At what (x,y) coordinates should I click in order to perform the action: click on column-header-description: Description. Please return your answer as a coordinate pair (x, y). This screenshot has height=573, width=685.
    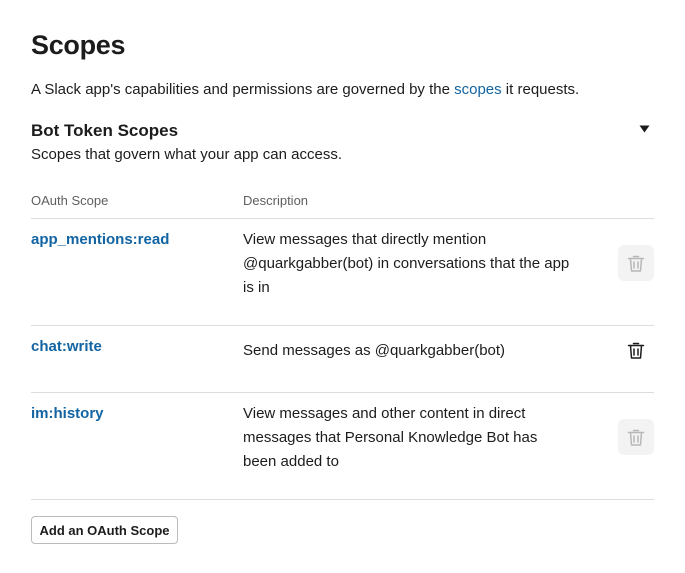
    Looking at the image, I should click on (276, 200).